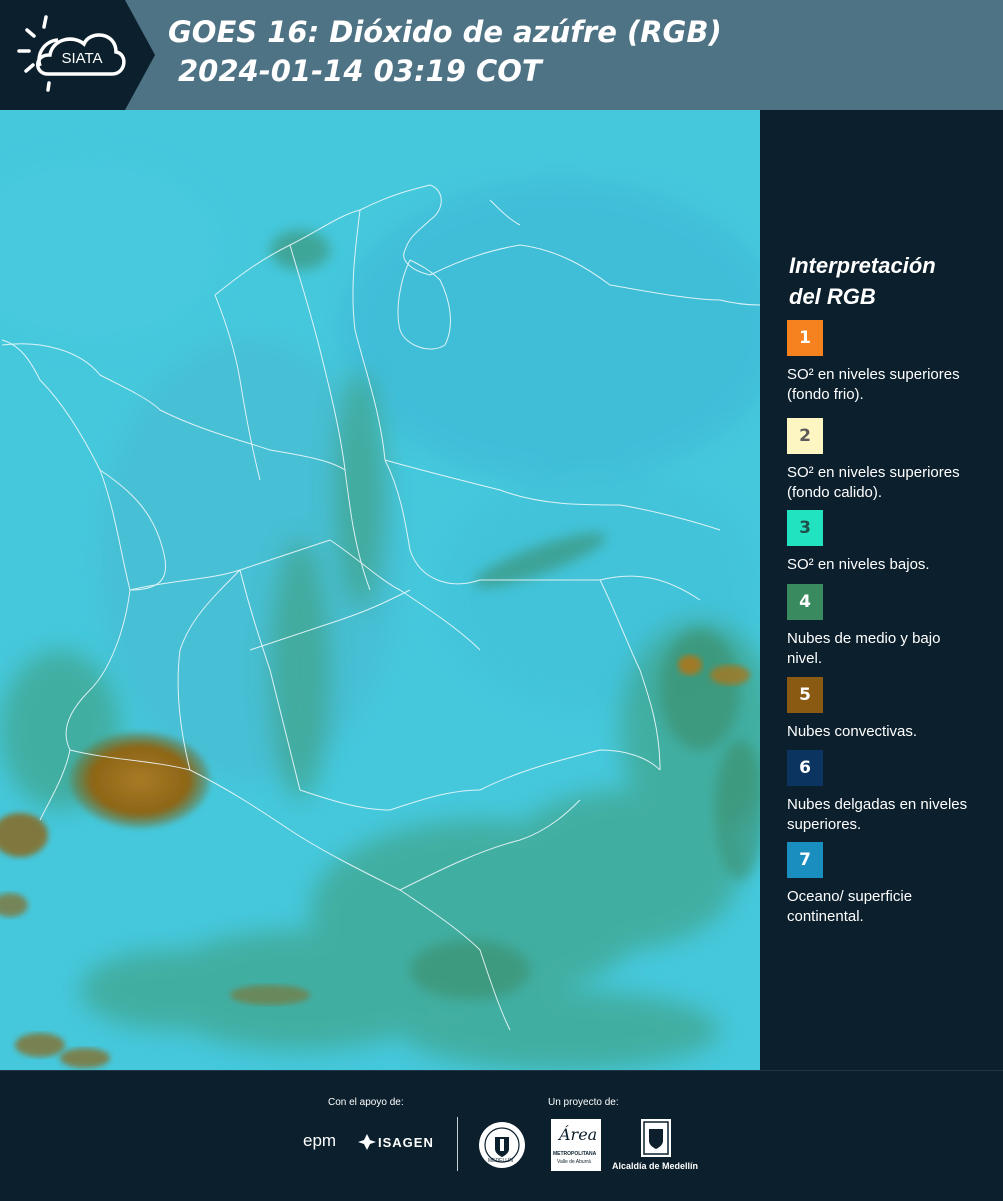 Image resolution: width=1003 pixels, height=1201 pixels. What do you see at coordinates (877, 814) in the screenshot?
I see `legend-label: Nubes delgadas en niveles superiores.` at bounding box center [877, 814].